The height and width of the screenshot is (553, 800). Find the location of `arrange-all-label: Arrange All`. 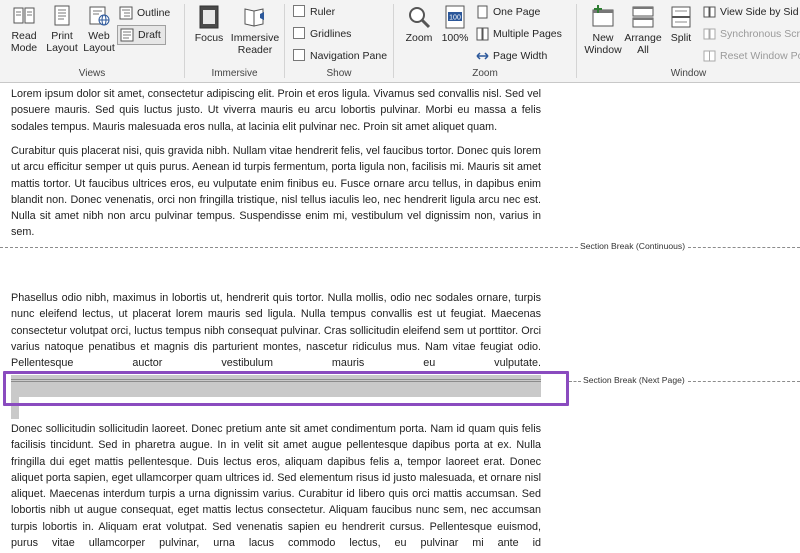

arrange-all-label: Arrange All is located at coordinates (643, 44).